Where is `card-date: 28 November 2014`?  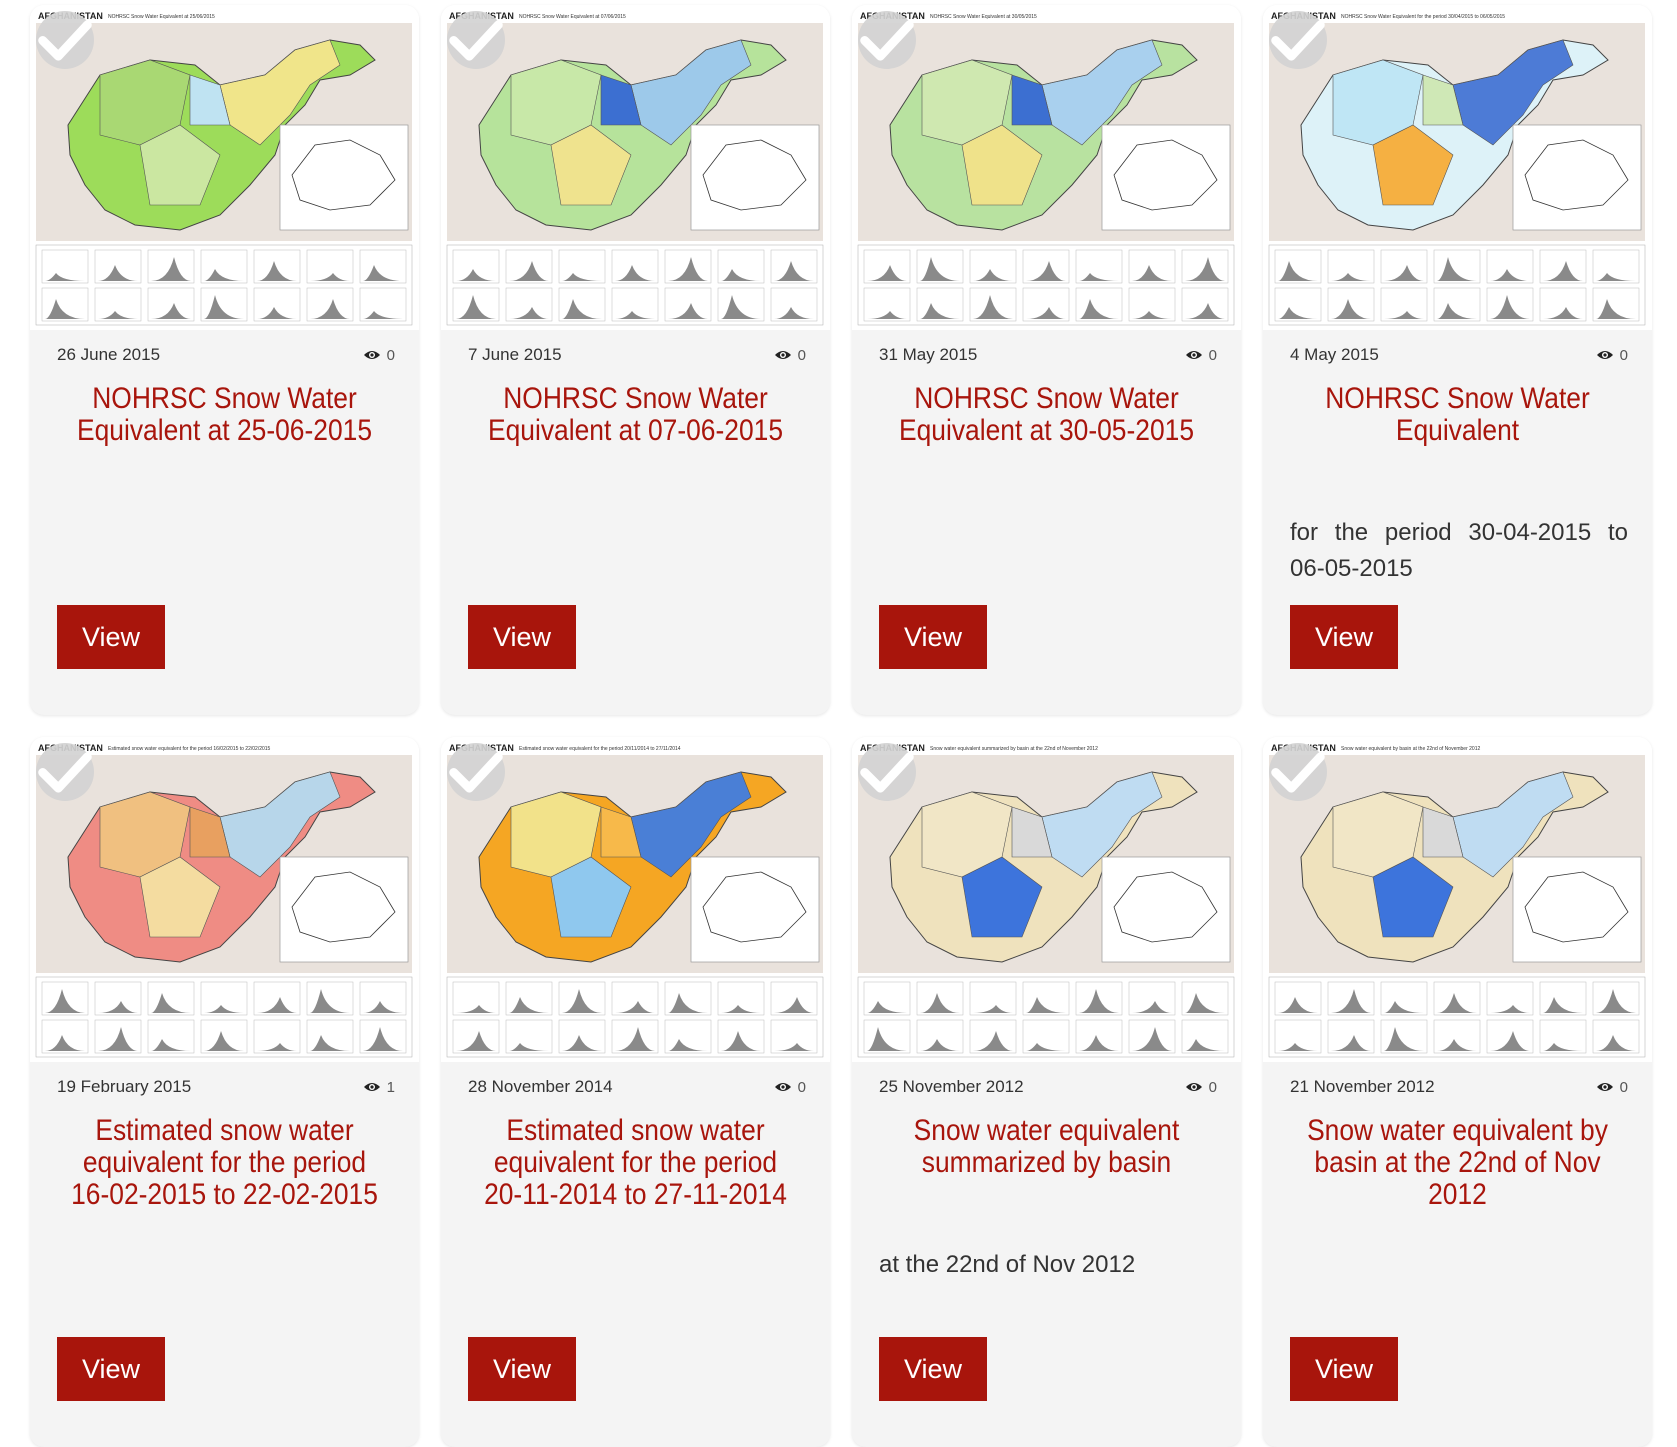 card-date: 28 November 2014 is located at coordinates (540, 1086).